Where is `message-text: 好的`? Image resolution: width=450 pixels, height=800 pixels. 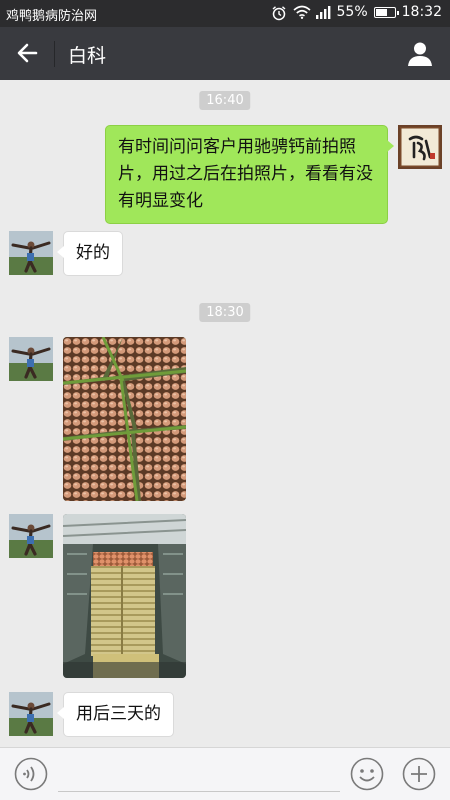
message-text: 好的 is located at coordinates (93, 253).